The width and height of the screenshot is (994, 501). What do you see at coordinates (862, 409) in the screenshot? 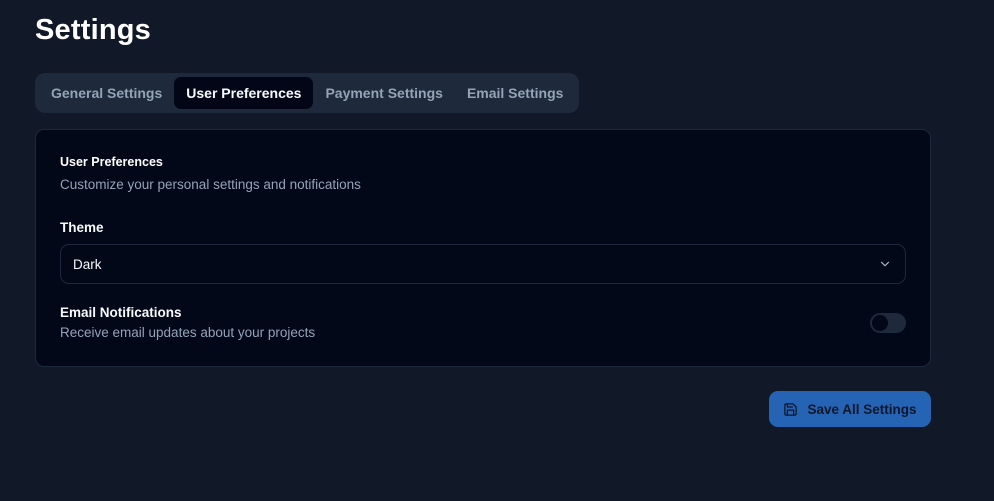
I see `save-button-label: Save All Settings` at bounding box center [862, 409].